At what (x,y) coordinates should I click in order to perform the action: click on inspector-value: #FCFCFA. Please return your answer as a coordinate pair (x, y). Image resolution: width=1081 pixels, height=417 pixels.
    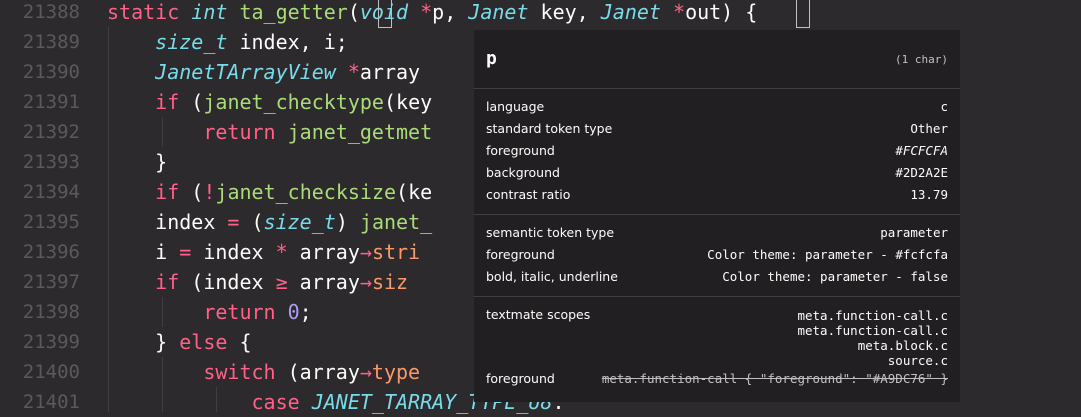
    Looking at the image, I should click on (921, 150).